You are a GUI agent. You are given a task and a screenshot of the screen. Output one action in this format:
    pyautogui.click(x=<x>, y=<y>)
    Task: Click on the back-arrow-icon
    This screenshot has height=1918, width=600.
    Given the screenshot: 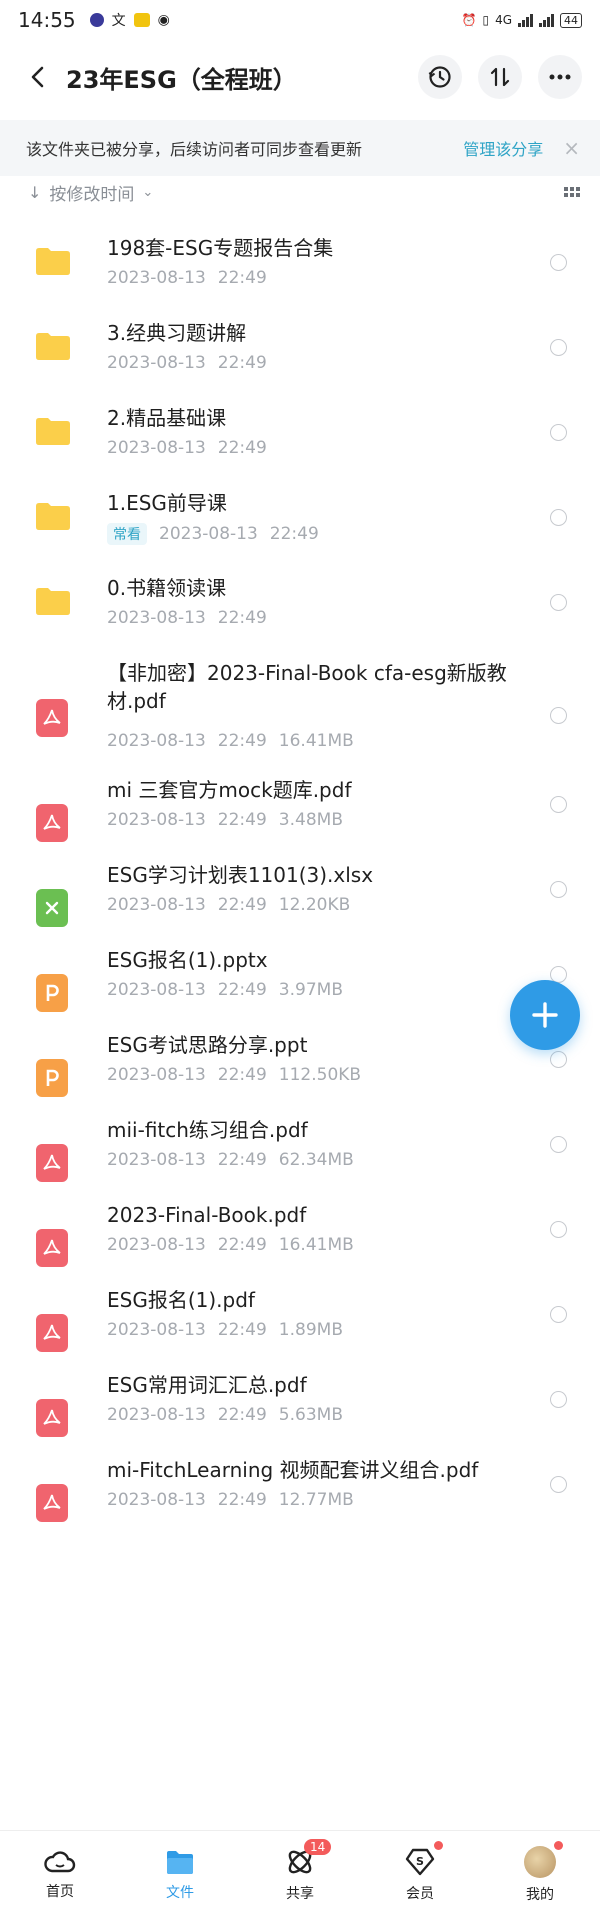 What is the action you would take?
    pyautogui.click(x=38, y=77)
    